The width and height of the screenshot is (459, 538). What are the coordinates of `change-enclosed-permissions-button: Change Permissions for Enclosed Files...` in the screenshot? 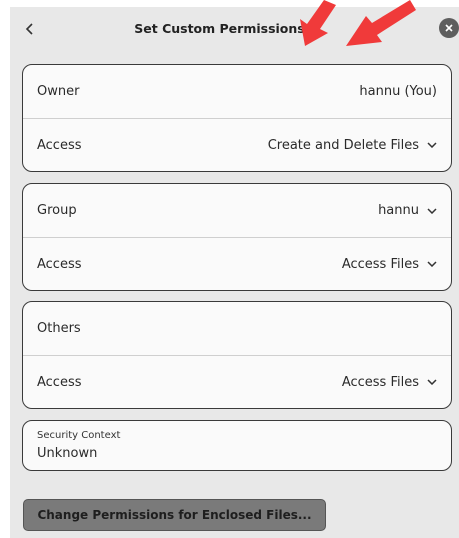 It's located at (174, 515).